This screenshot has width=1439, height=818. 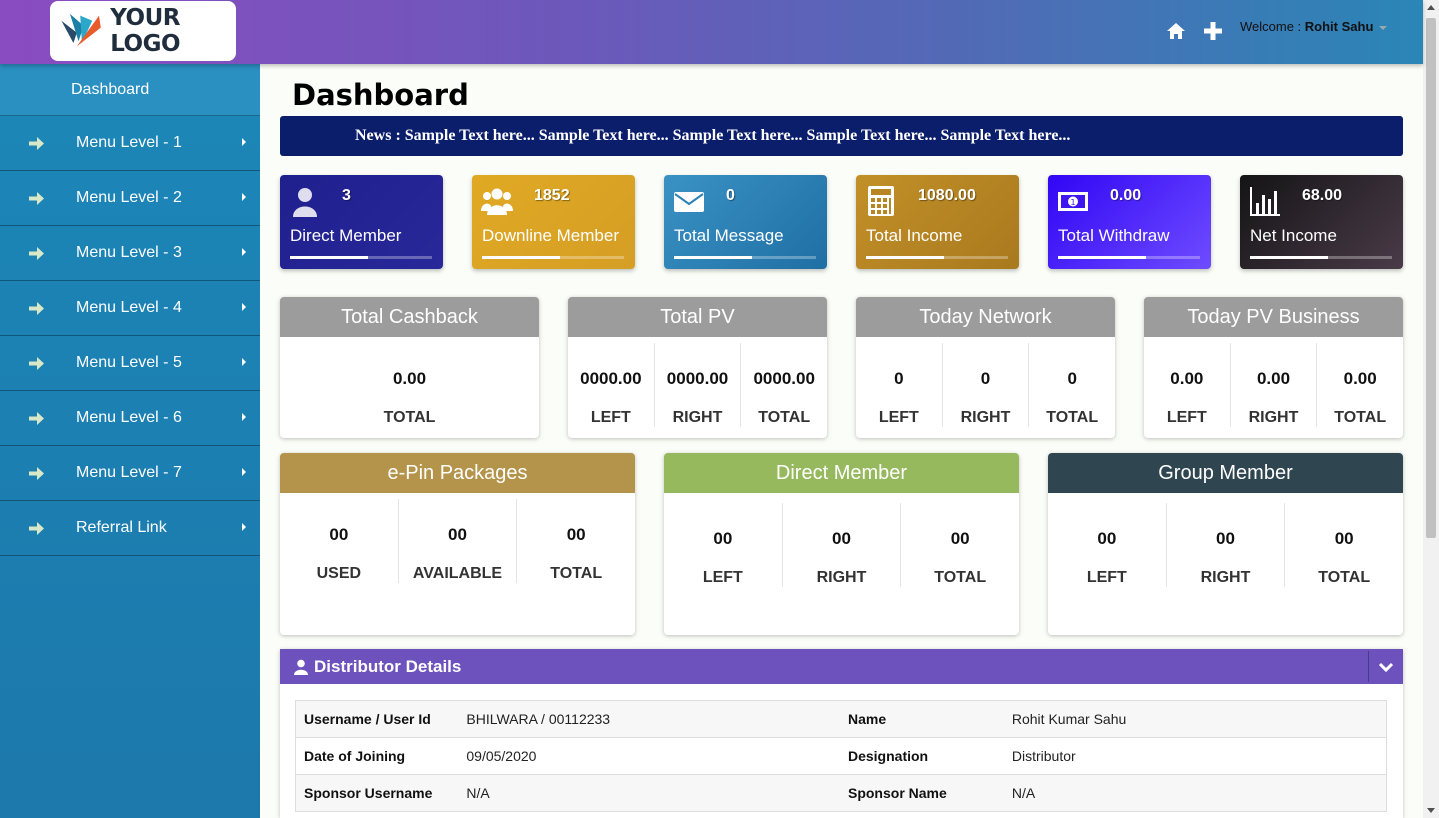 What do you see at coordinates (1072, 202) in the screenshot?
I see `svg-text: 1` at bounding box center [1072, 202].